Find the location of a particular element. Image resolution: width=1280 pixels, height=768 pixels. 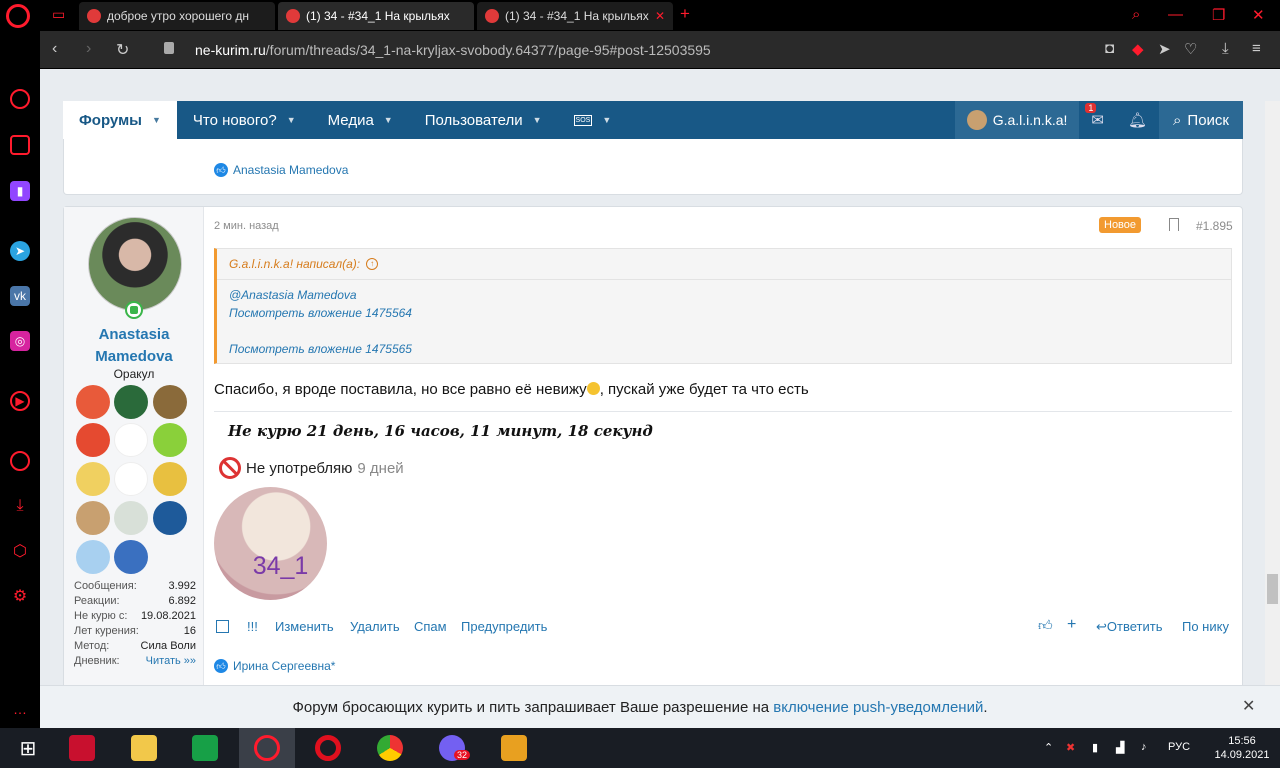

nav-sos: SOS ▼ is located at coordinates (593, 120).